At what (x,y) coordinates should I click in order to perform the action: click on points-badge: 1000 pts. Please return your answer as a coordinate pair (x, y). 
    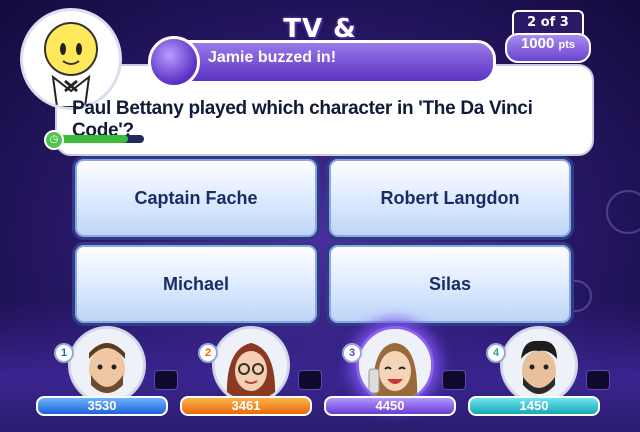
    Looking at the image, I should click on (548, 48).